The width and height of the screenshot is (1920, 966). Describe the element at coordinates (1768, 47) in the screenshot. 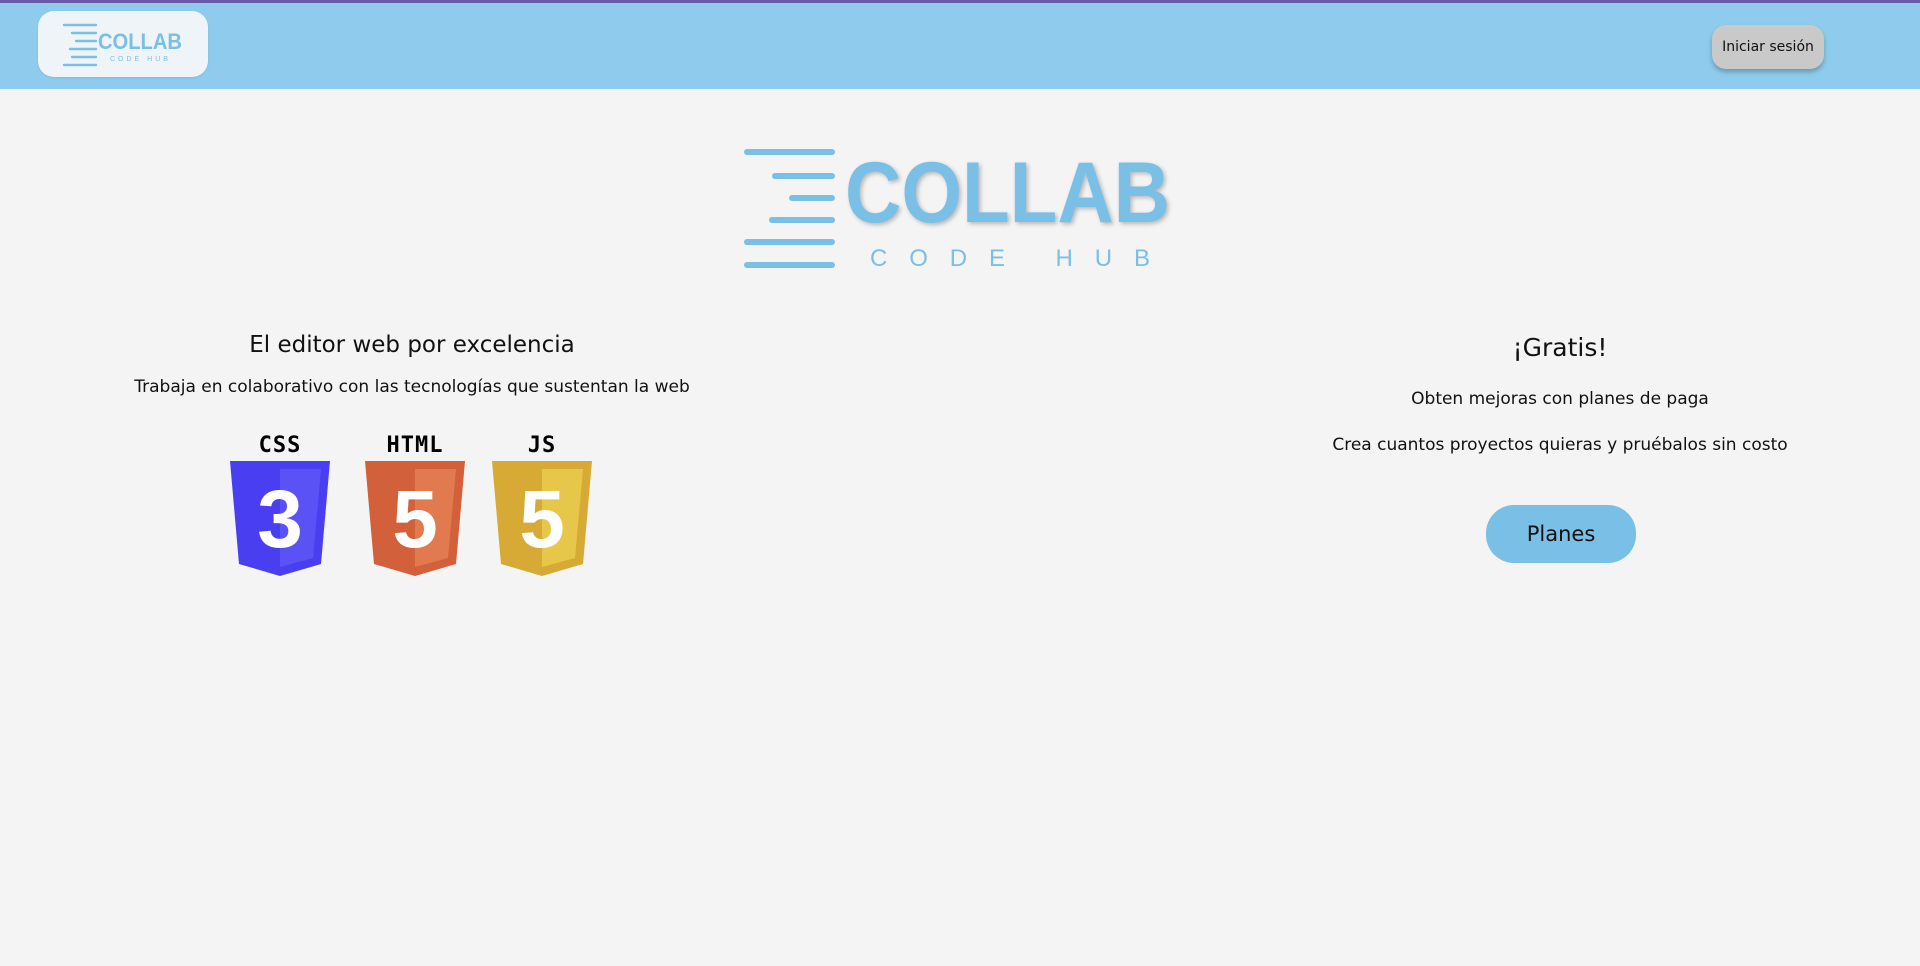

I see `login-button: Iniciar sesión` at that location.